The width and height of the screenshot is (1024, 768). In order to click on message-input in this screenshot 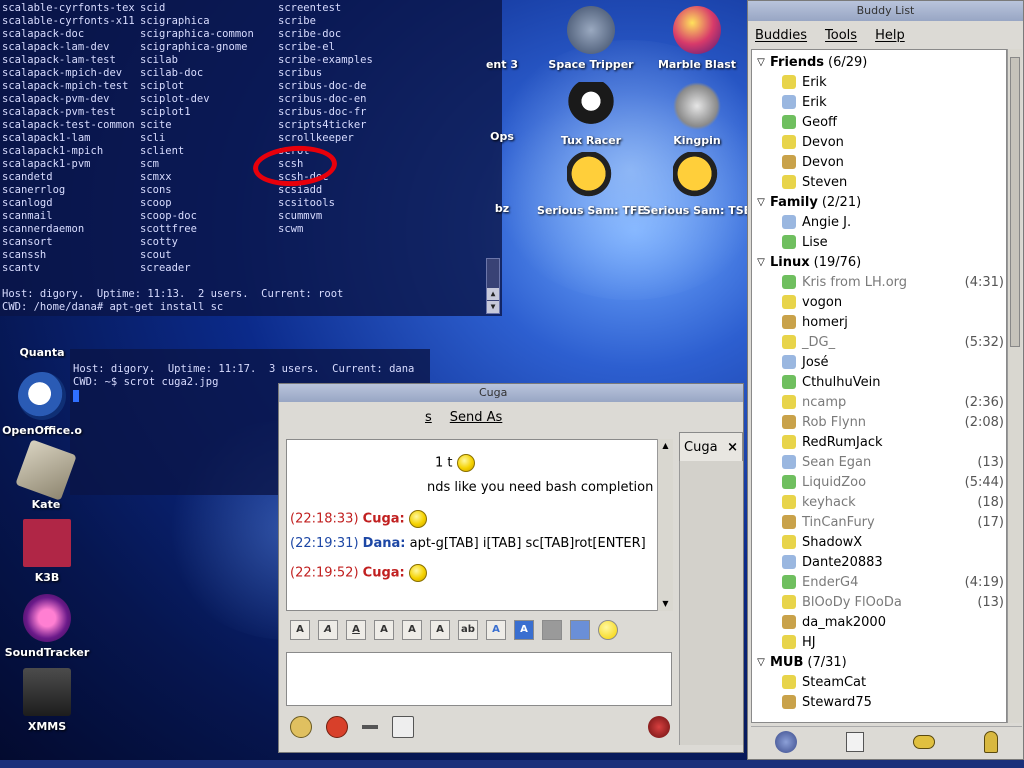, I will do `click(479, 679)`.